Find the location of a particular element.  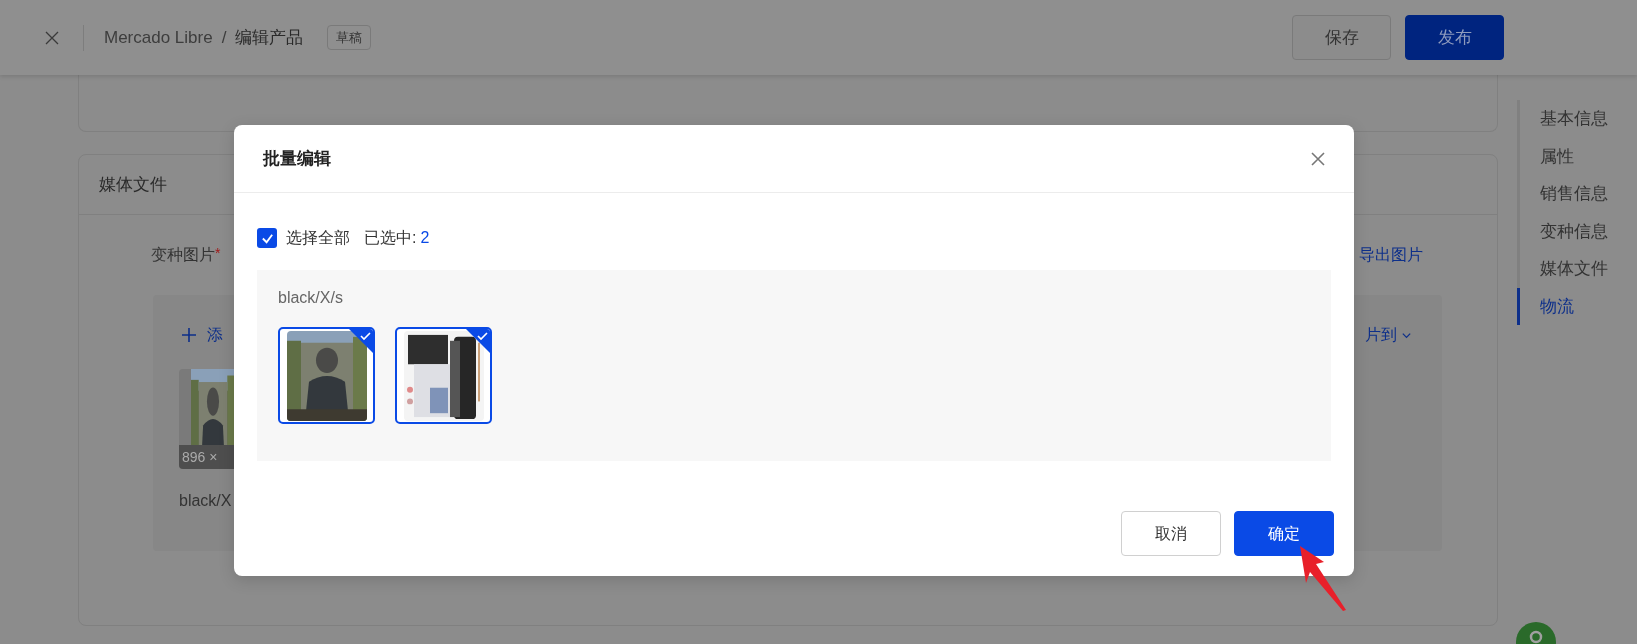

export-link: 导出图片 is located at coordinates (1391, 255).